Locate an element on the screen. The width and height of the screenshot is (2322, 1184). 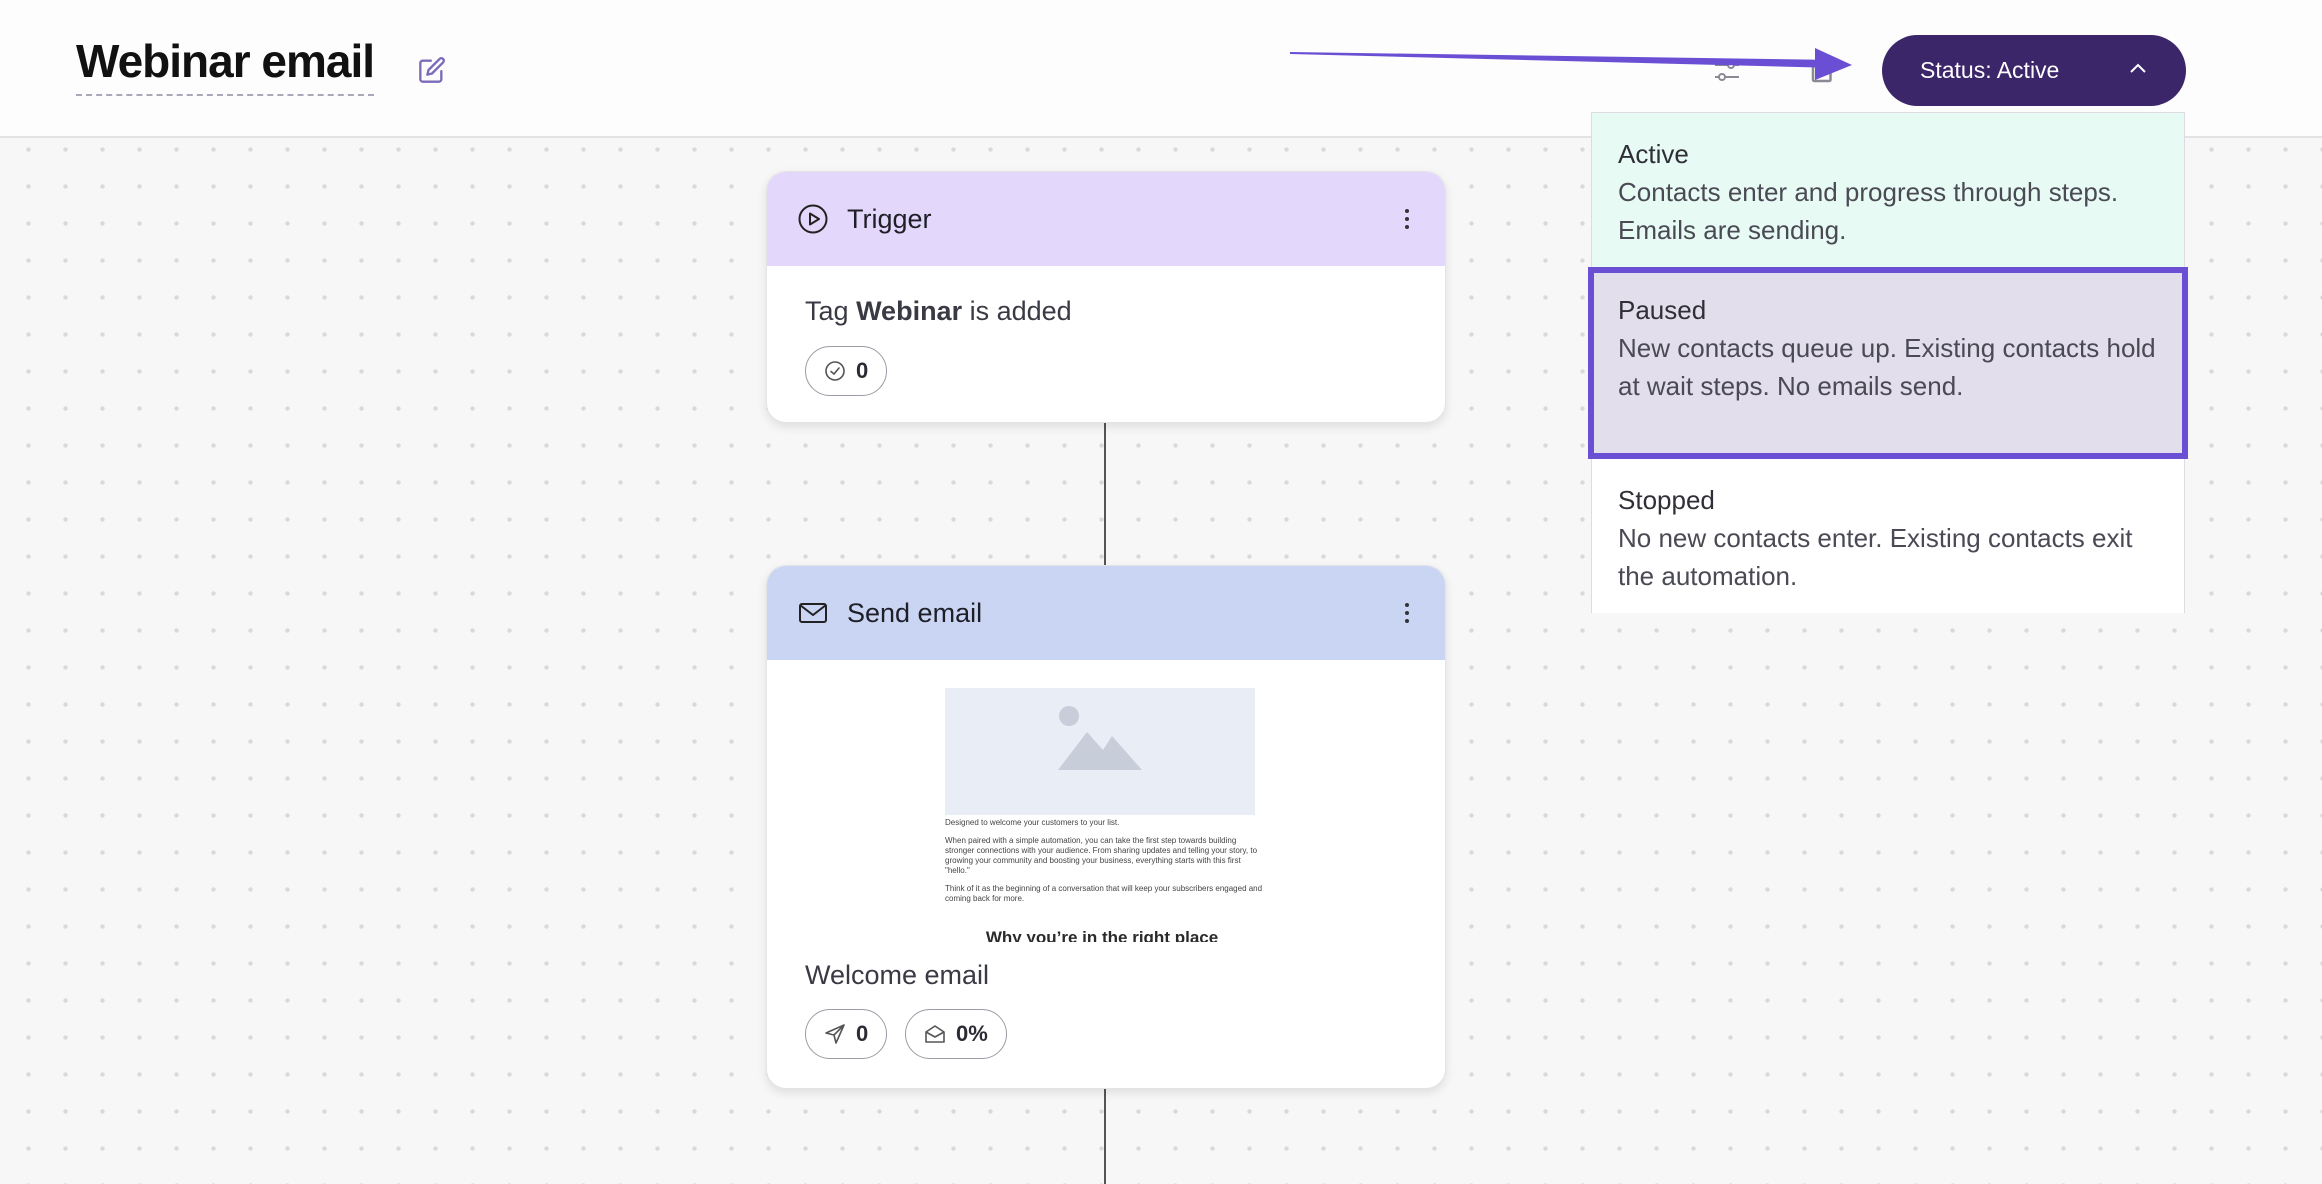
status-button-label: Status: Active is located at coordinates (1990, 70).